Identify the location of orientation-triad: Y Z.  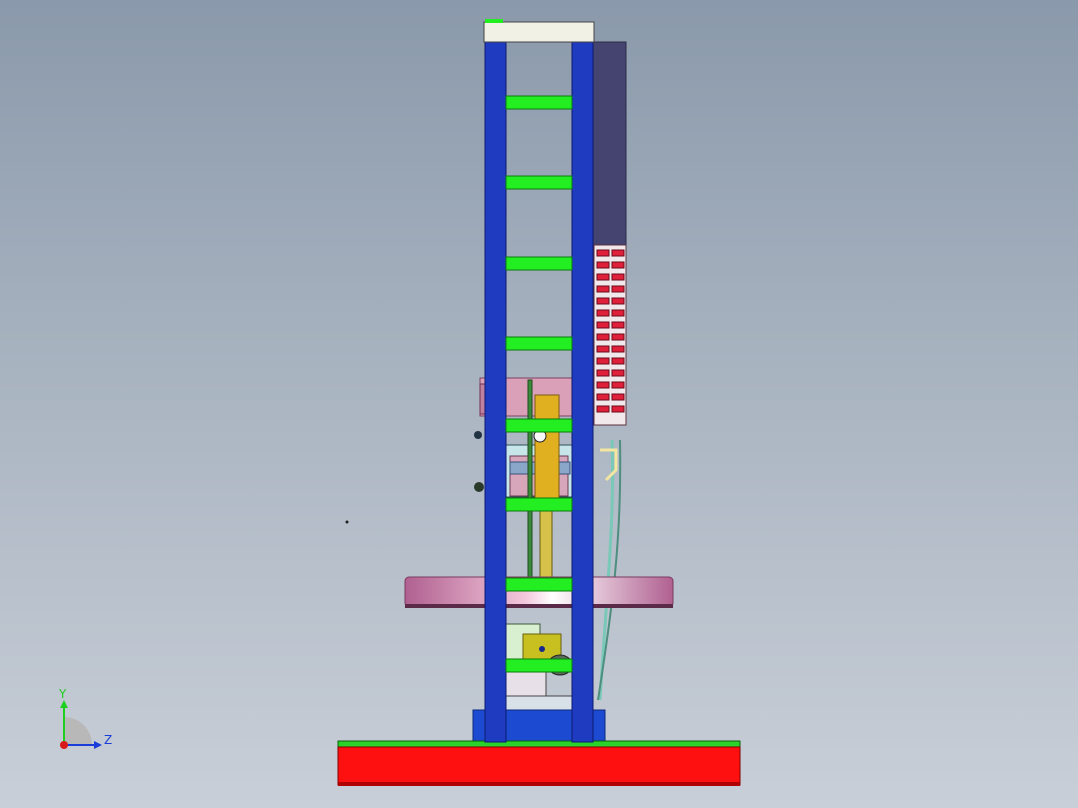
(85, 718).